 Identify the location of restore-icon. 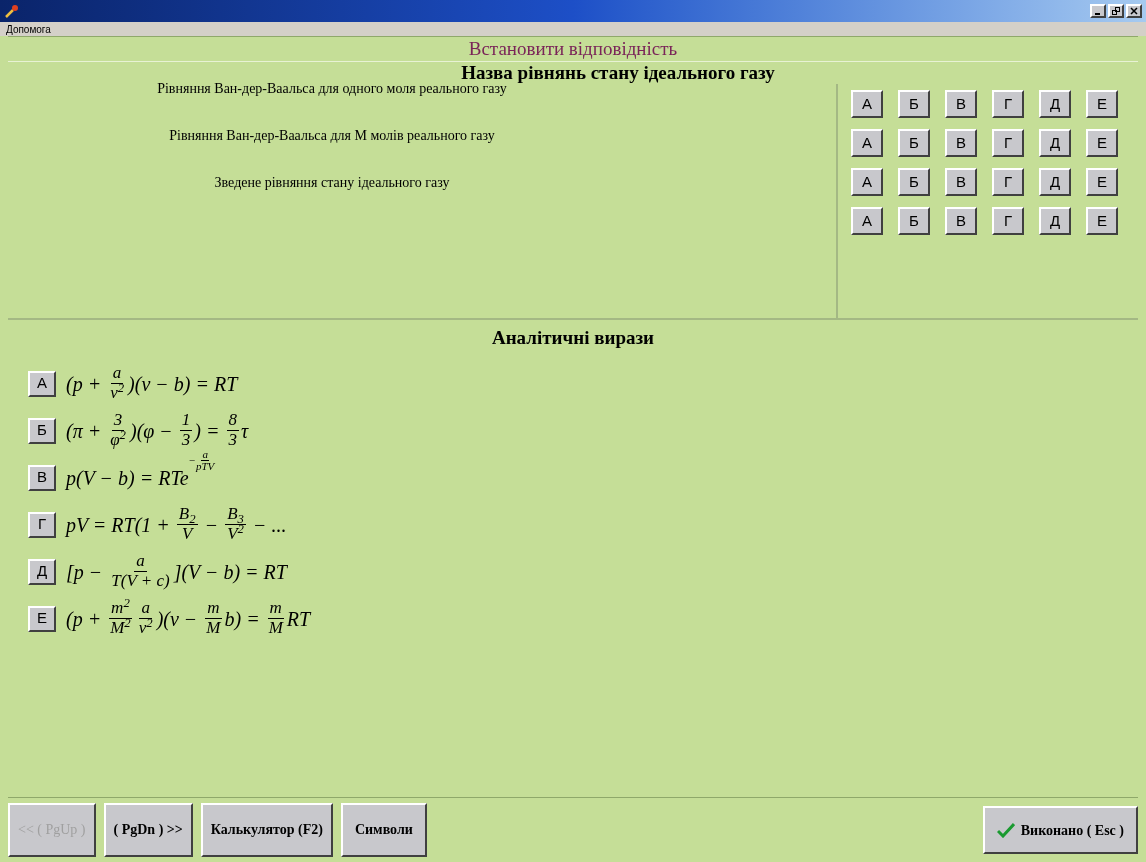
(1116, 11).